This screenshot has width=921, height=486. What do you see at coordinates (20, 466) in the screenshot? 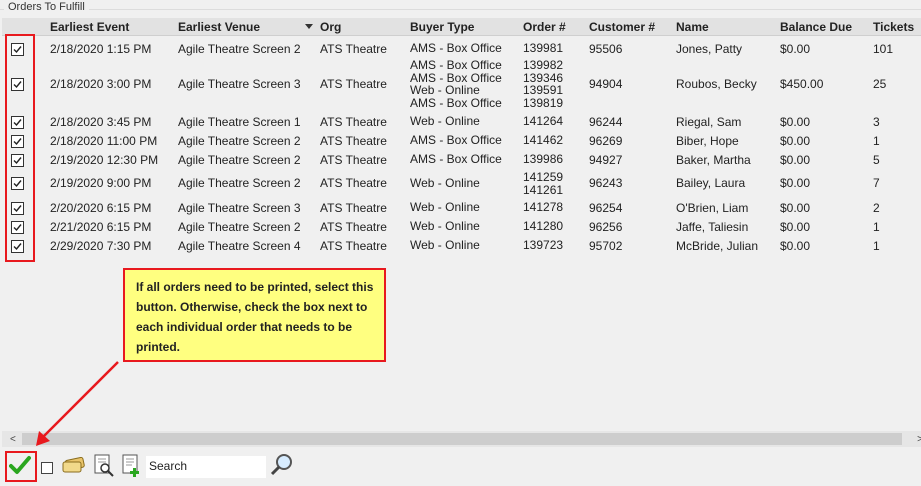
I see `green-checkmark-icon` at bounding box center [20, 466].